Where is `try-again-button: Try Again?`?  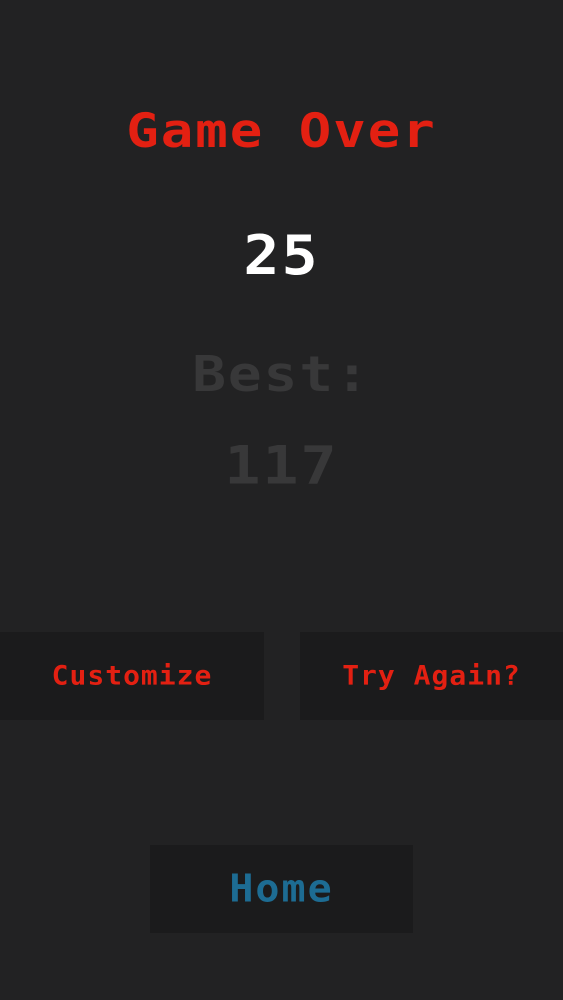
try-again-button: Try Again? is located at coordinates (431, 676).